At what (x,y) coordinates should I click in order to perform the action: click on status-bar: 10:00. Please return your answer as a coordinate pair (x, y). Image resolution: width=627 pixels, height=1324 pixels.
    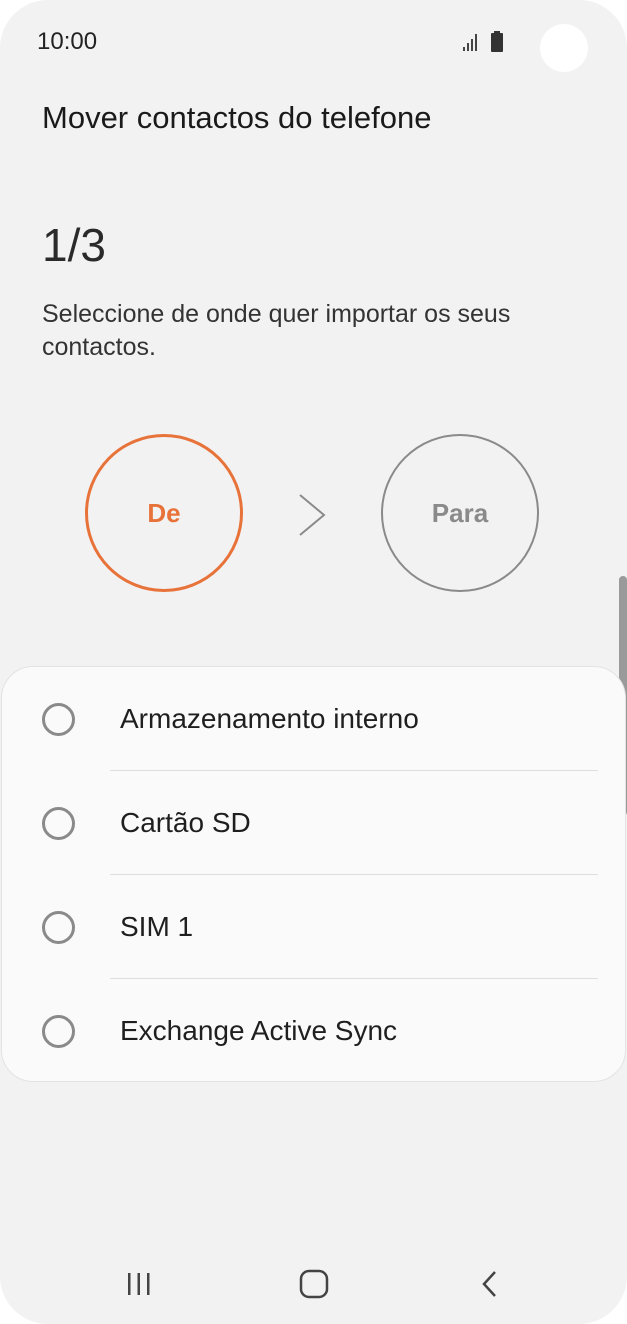
    Looking at the image, I should click on (313, 42).